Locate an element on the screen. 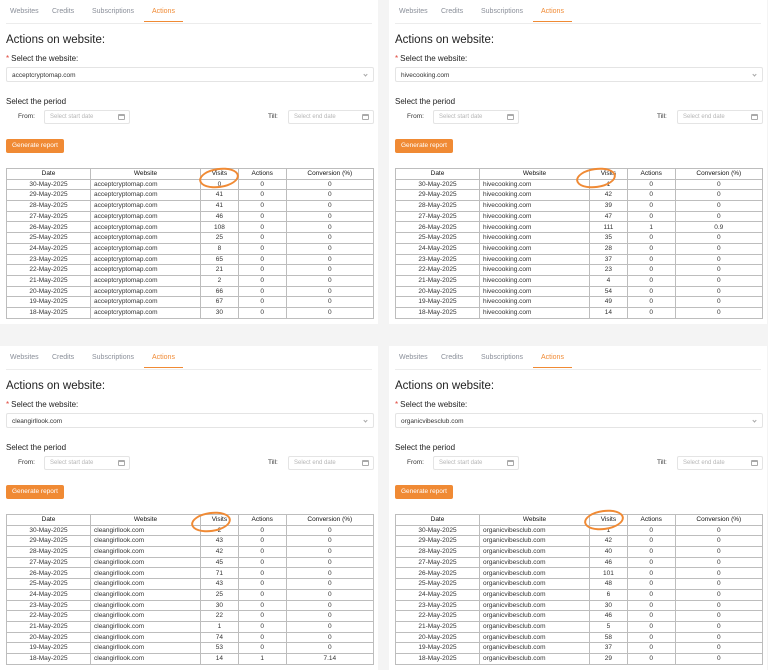 The width and height of the screenshot is (768, 670). select-website-label: * Select the website: is located at coordinates (42, 404).